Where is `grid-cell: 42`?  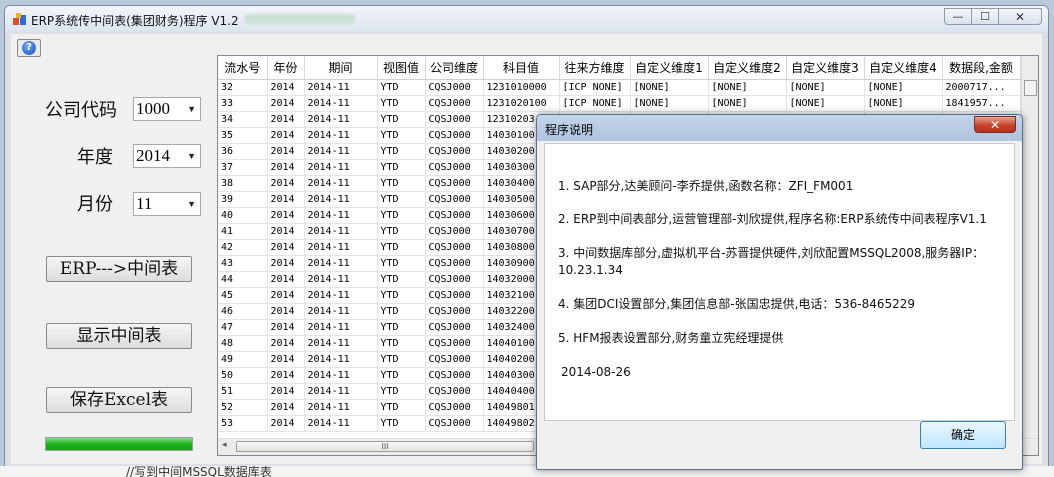
grid-cell: 42 is located at coordinates (243, 247).